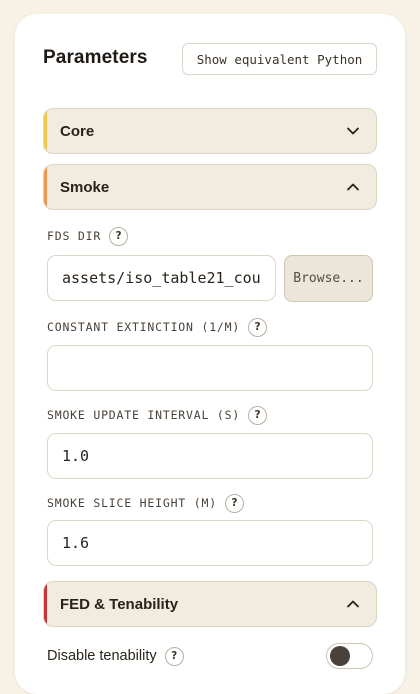 The width and height of the screenshot is (420, 694). What do you see at coordinates (85, 187) in the screenshot?
I see `section-smoke-label: Smoke` at bounding box center [85, 187].